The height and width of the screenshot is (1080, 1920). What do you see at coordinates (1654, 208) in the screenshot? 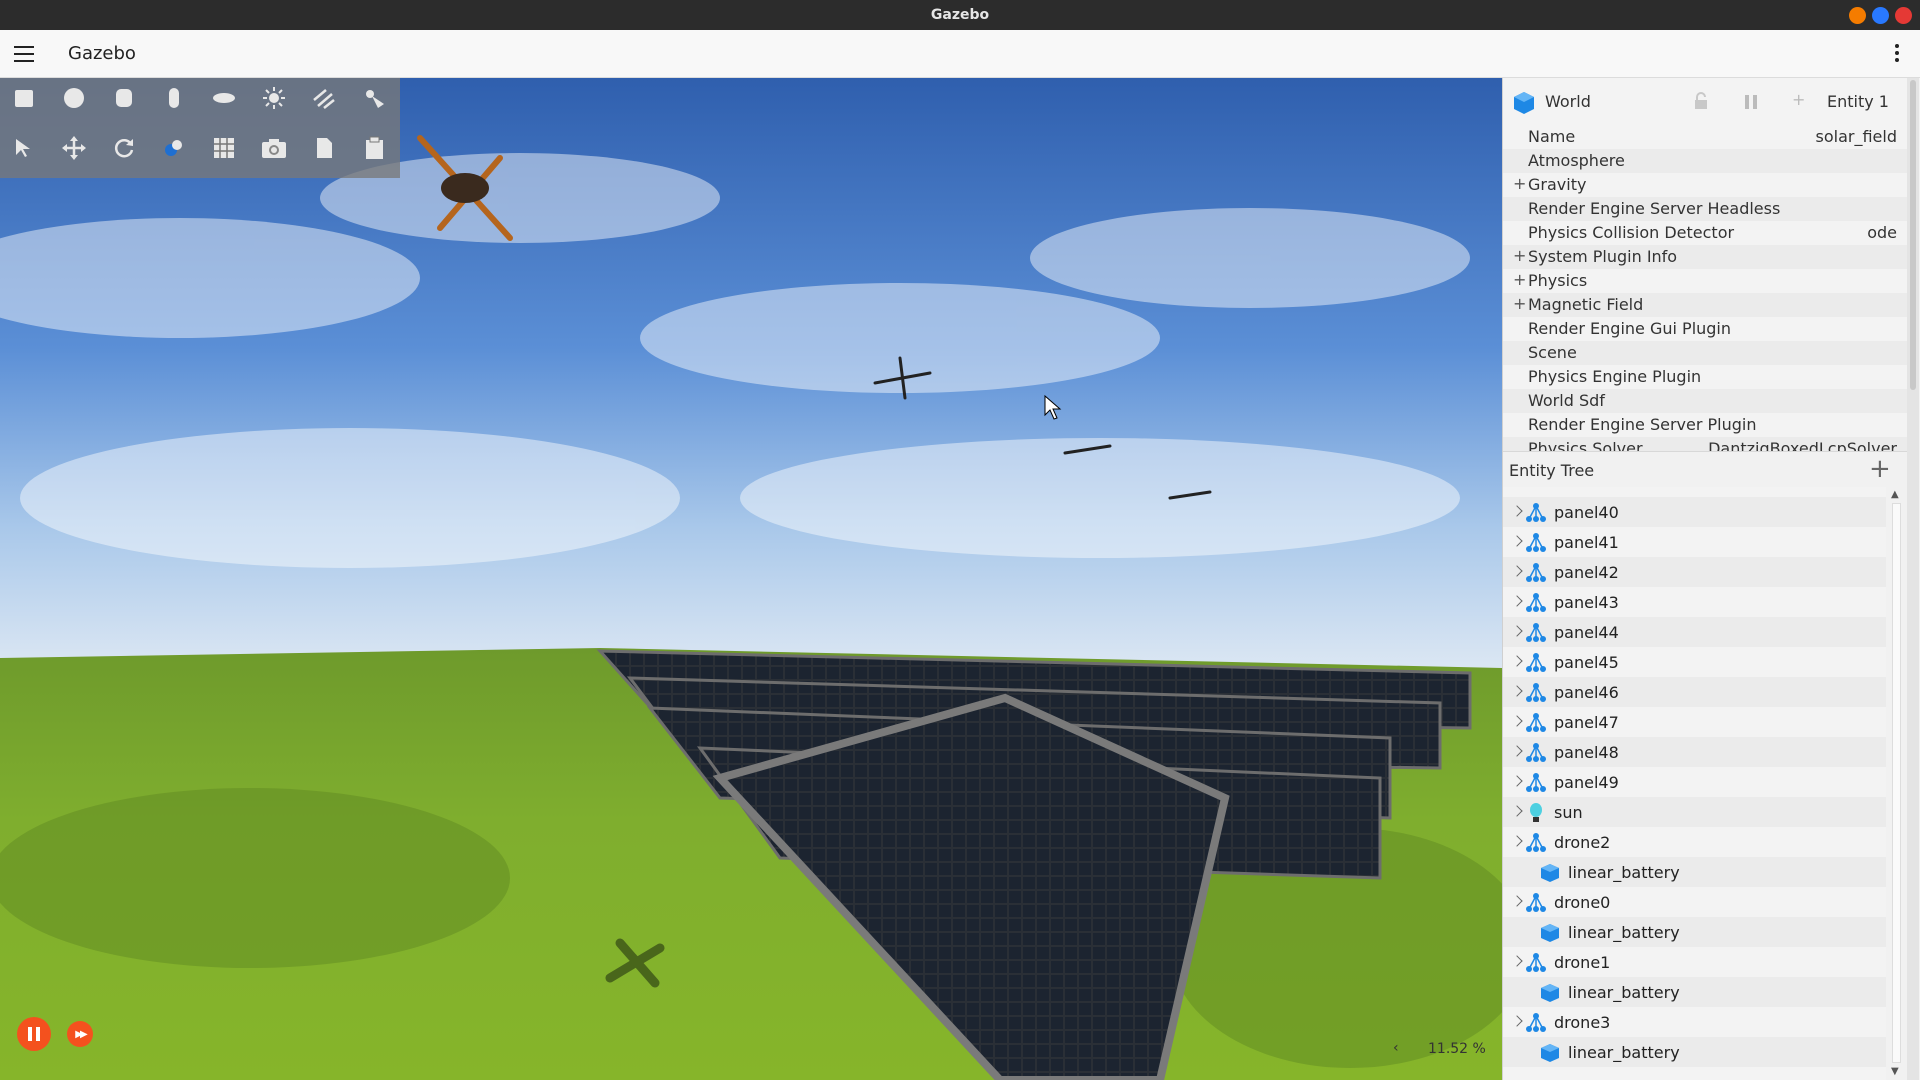
I see `property-label: Render Engine Server Headless` at bounding box center [1654, 208].